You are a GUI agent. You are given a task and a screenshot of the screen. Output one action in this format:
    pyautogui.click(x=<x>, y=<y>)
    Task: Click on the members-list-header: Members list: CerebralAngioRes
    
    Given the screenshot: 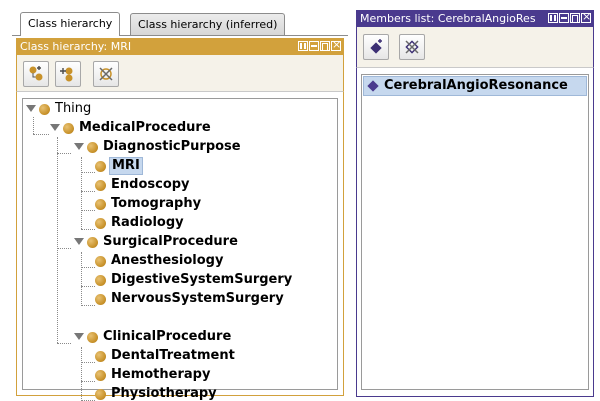 What is the action you would take?
    pyautogui.click(x=475, y=18)
    